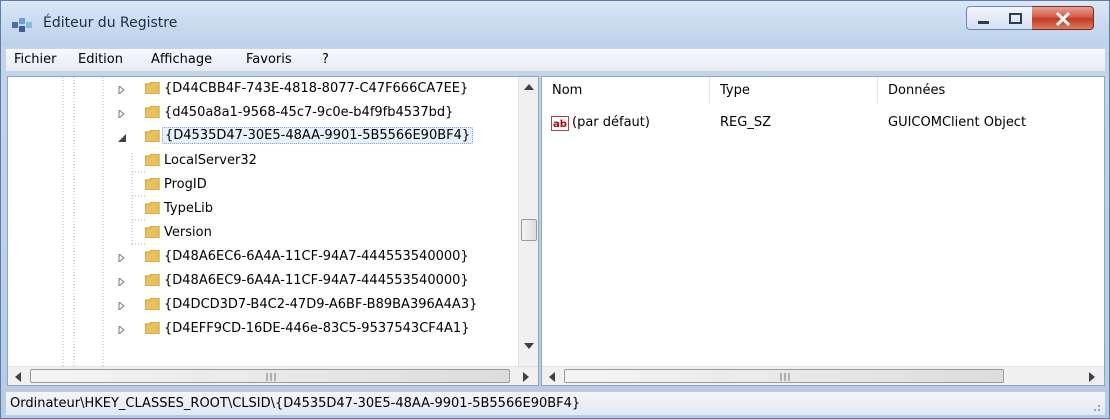 This screenshot has height=419, width=1110. I want to click on close-button, so click(1063, 18).